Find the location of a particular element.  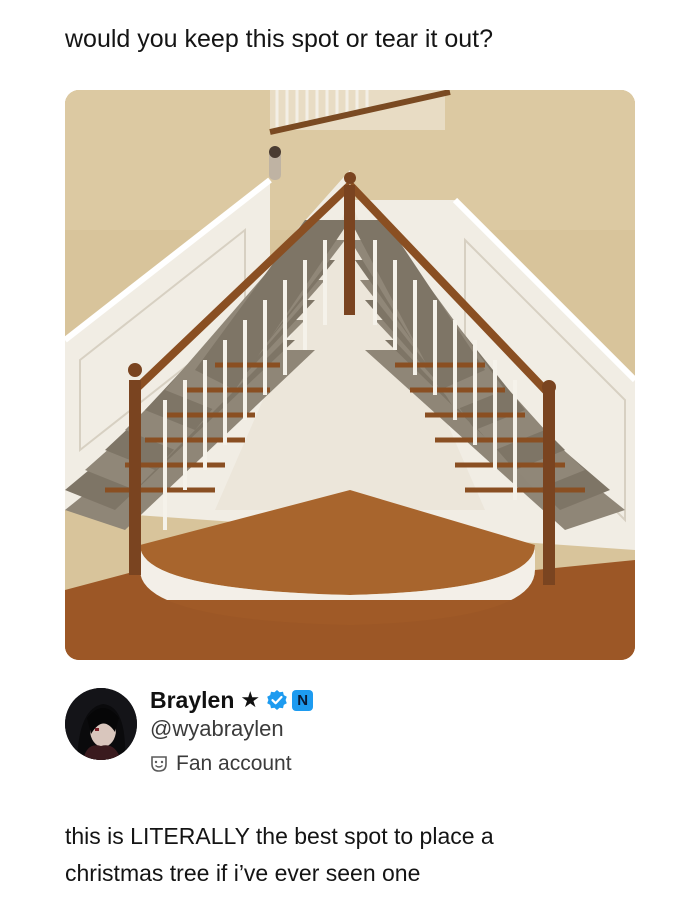

avatar-image is located at coordinates (101, 724).